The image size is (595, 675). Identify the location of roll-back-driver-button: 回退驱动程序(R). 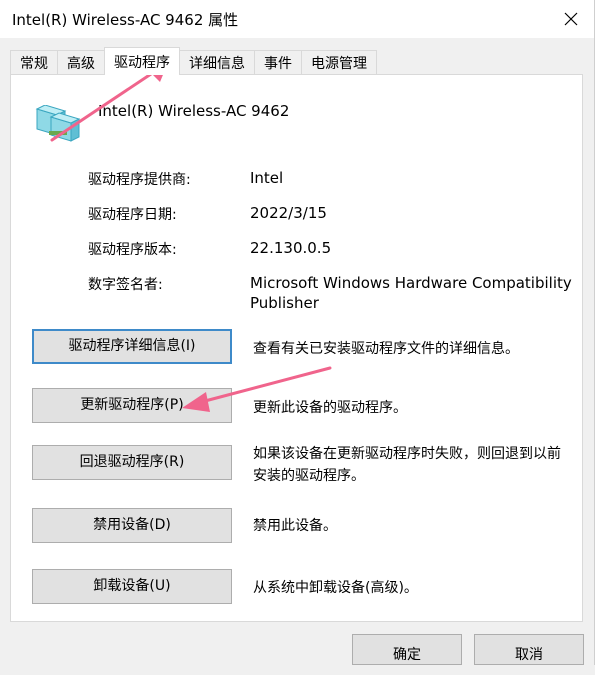
(132, 462).